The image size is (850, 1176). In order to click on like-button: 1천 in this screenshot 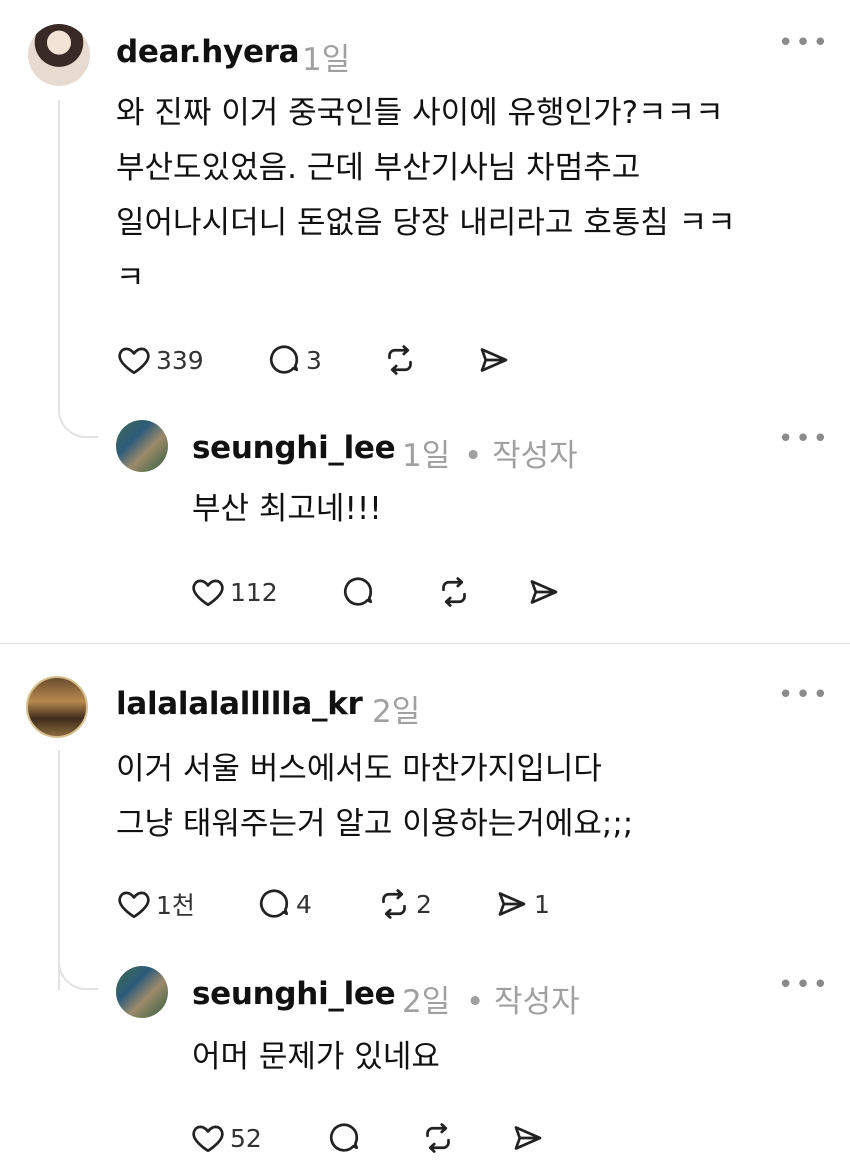, I will do `click(155, 904)`.